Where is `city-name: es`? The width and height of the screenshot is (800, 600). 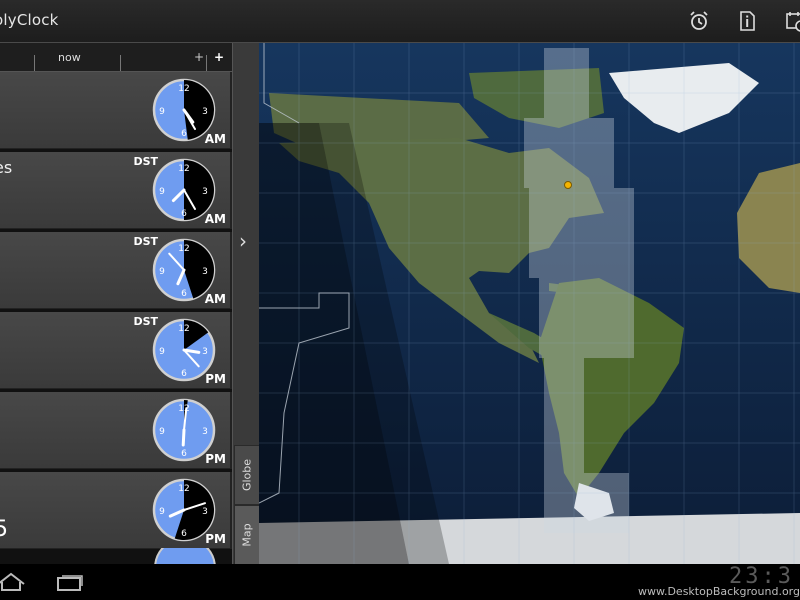 city-name: es is located at coordinates (6, 167).